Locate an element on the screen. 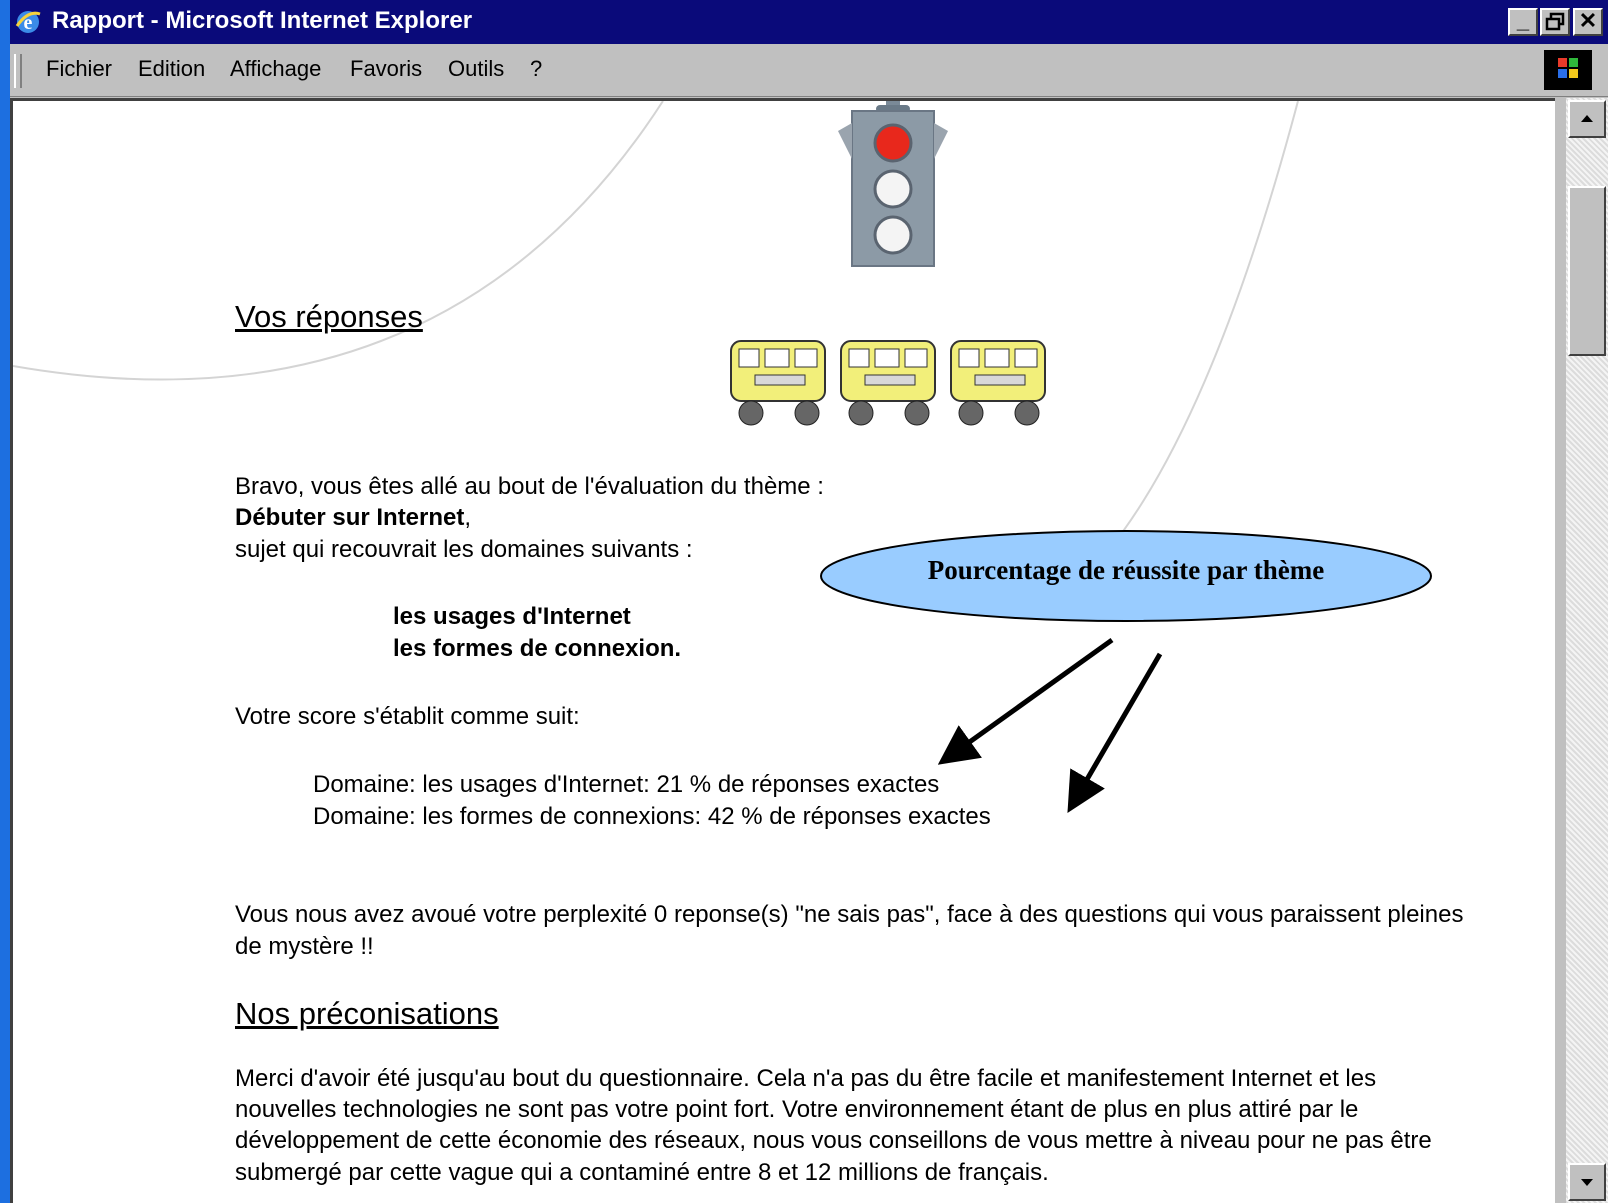  heading-recommendations: Nos préconisations is located at coordinates (367, 1013).